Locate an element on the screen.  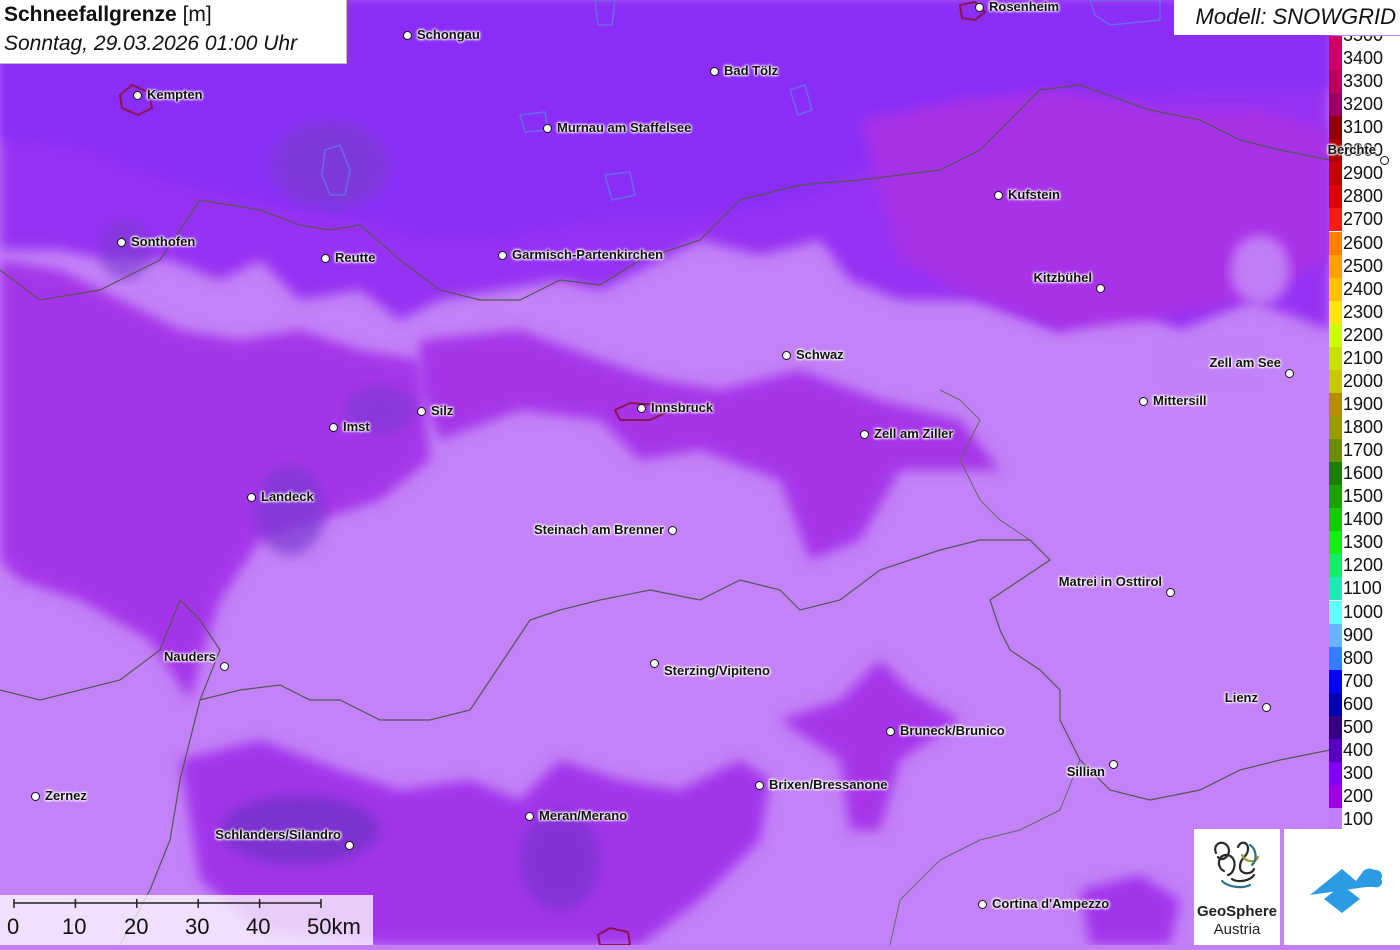
city-marker-kempten is located at coordinates (137, 95).